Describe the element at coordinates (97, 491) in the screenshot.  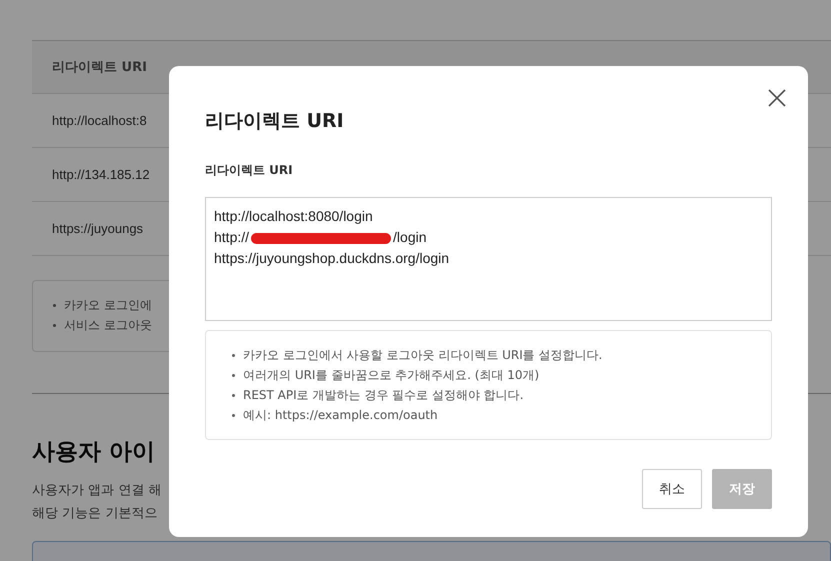
I see `section-text: 사용자가 앱과 연결 해` at that location.